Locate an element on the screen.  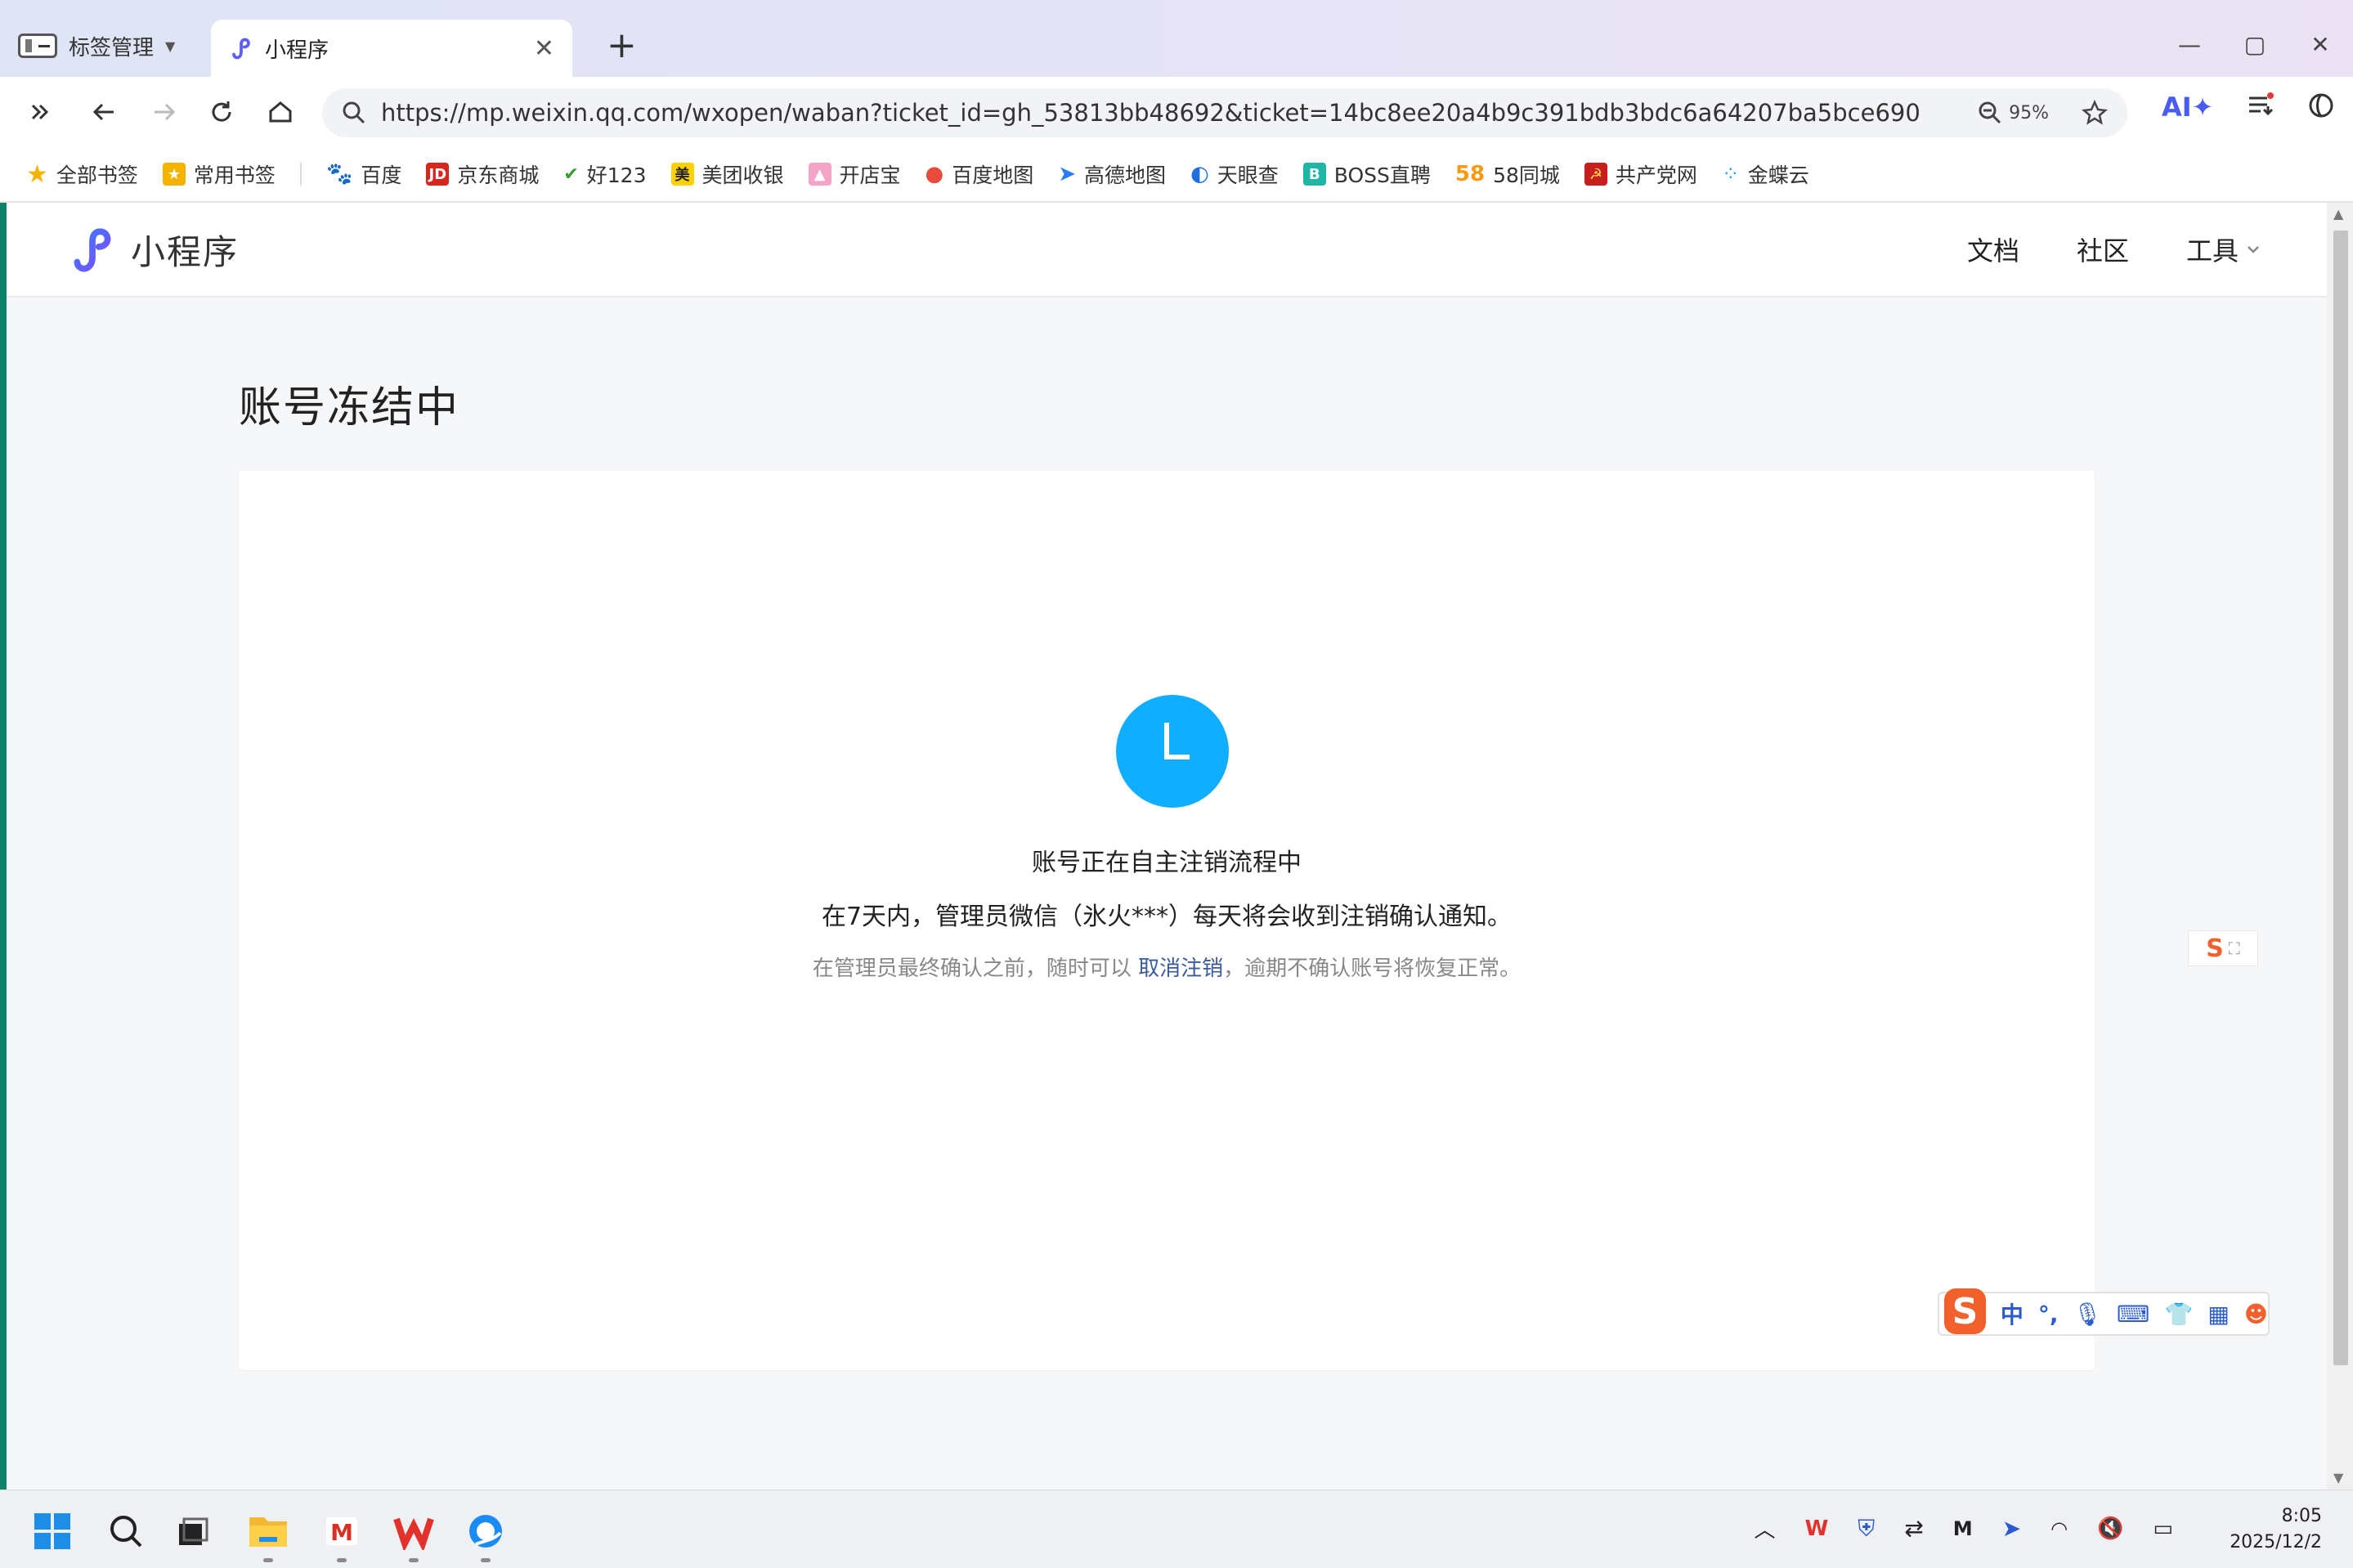
sidebar-expand-icon is located at coordinates (40, 112).